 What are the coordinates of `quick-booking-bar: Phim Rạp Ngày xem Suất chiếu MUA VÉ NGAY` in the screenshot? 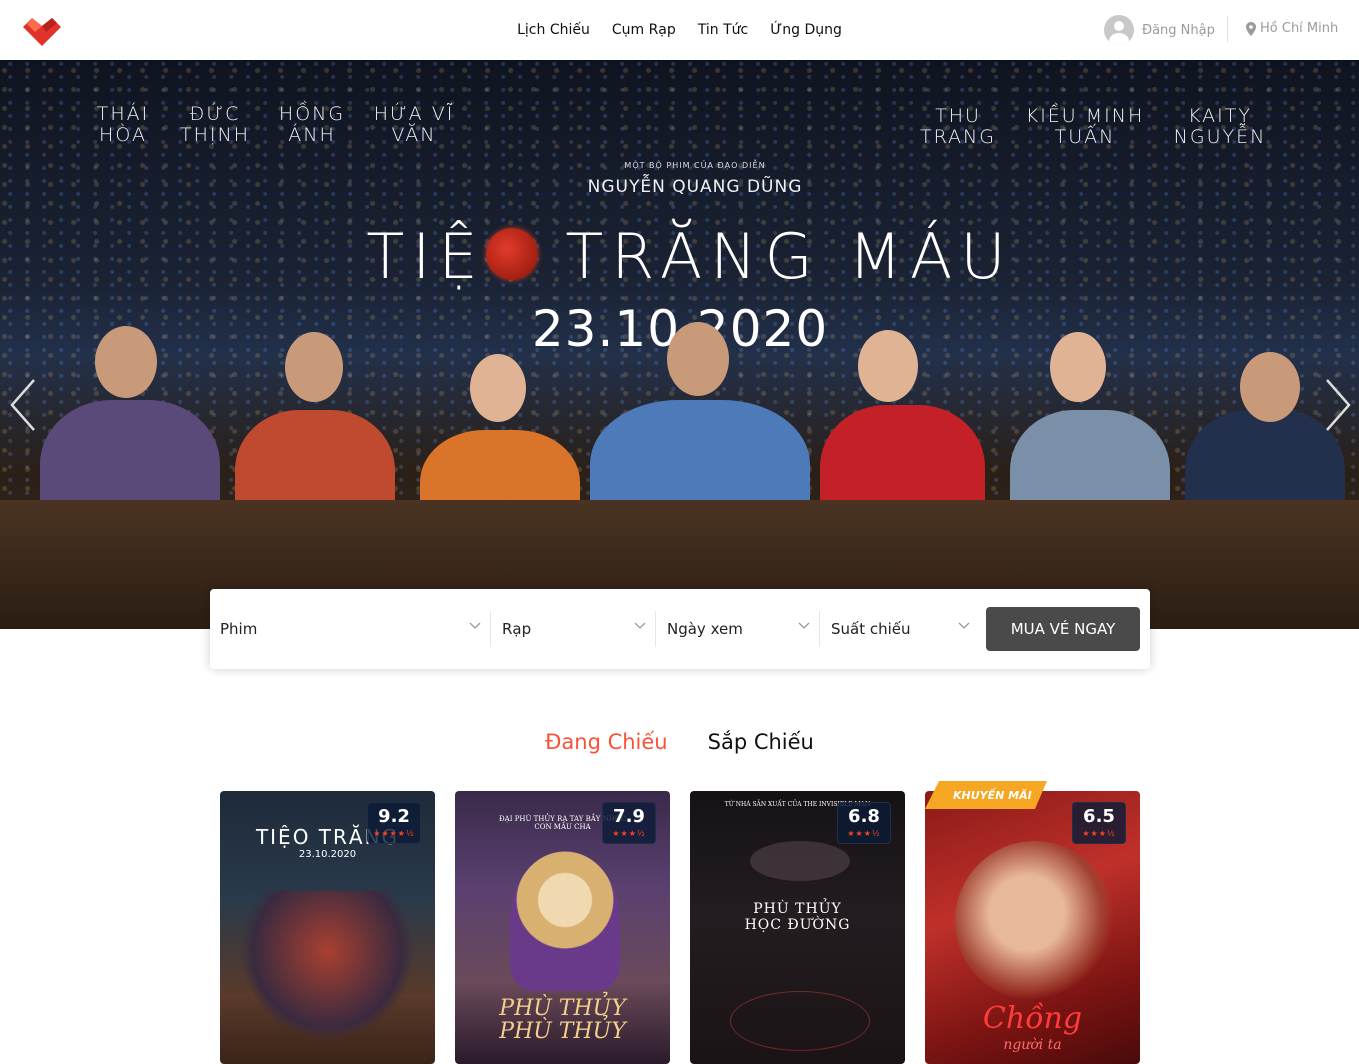 It's located at (680, 629).